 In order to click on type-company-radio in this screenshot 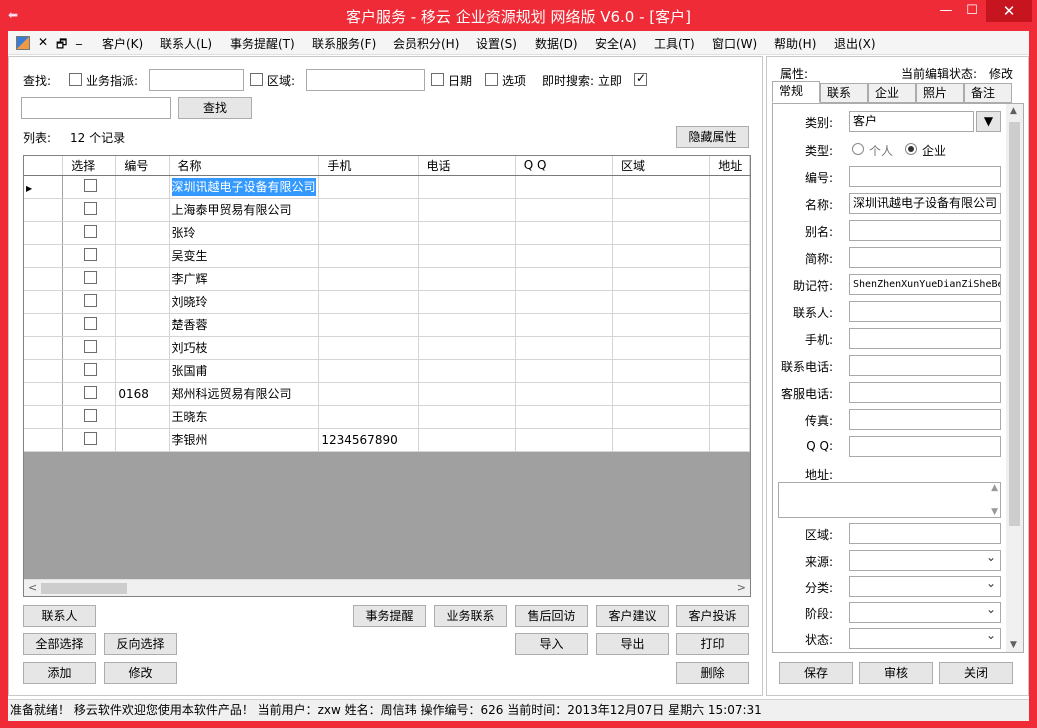, I will do `click(911, 149)`.